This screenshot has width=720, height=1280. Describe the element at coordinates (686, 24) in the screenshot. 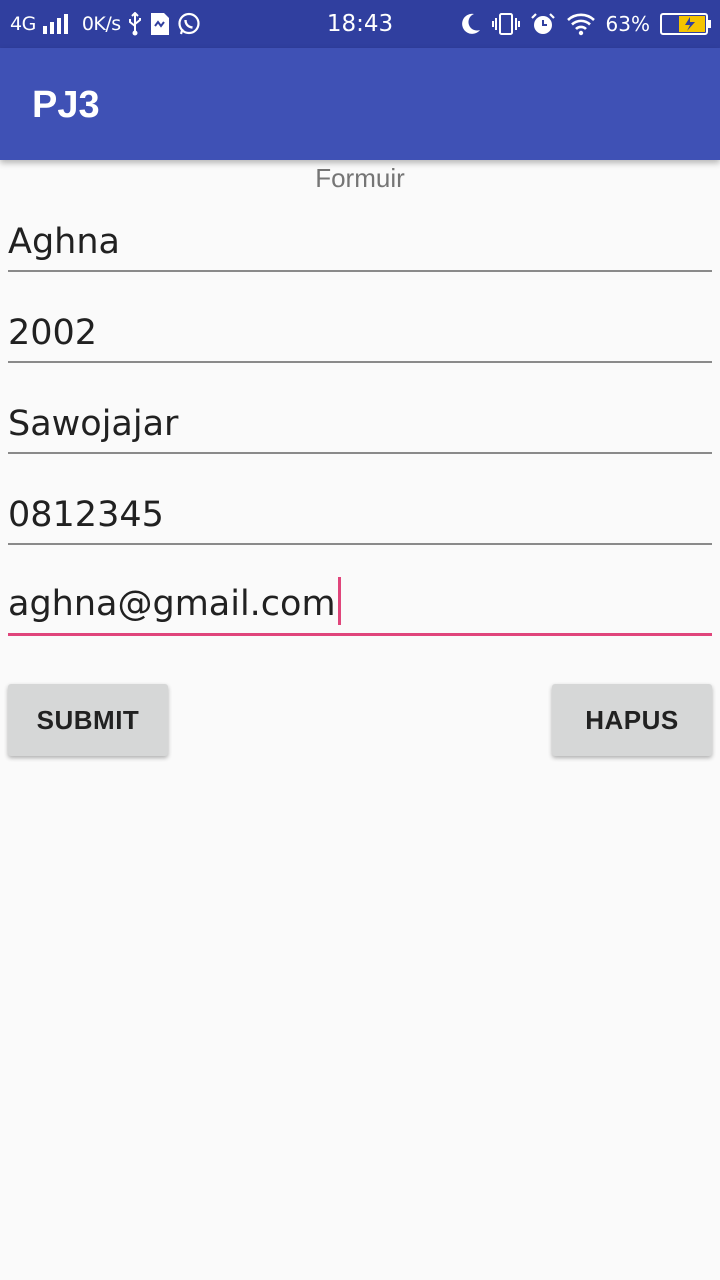

I see `battery-icon` at that location.